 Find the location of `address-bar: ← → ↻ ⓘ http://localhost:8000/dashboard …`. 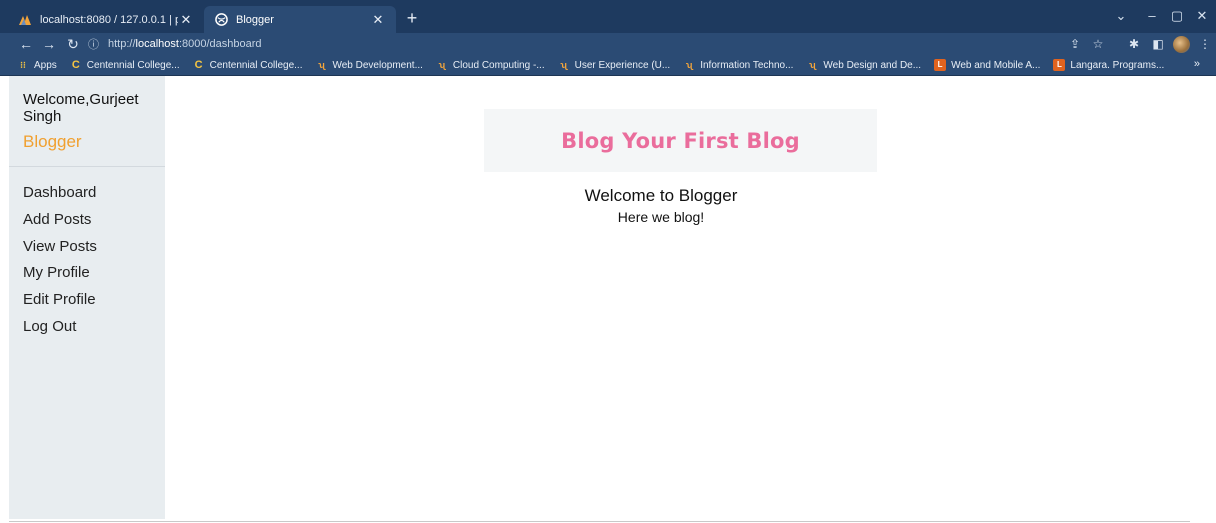

address-bar: ← → ↻ ⓘ http://localhost:8000/dashboard … is located at coordinates (608, 44).